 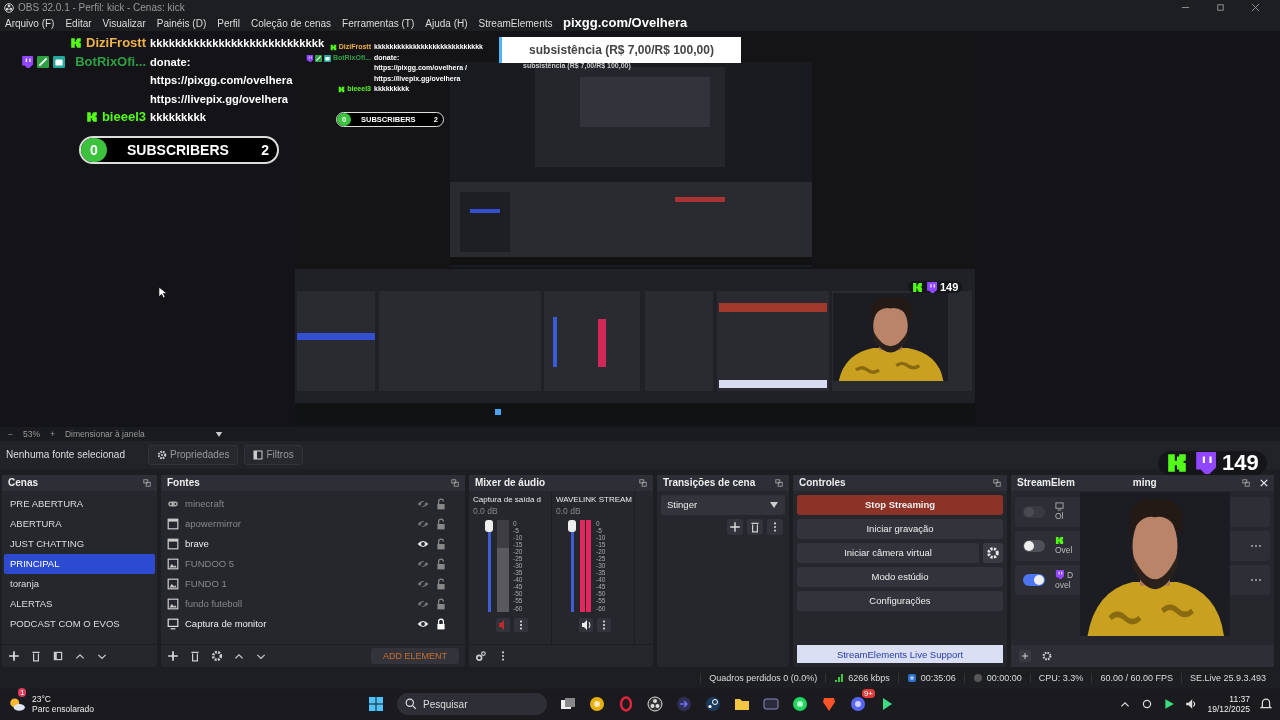 I want to click on scene-item: ABERTURA, so click(x=79, y=523).